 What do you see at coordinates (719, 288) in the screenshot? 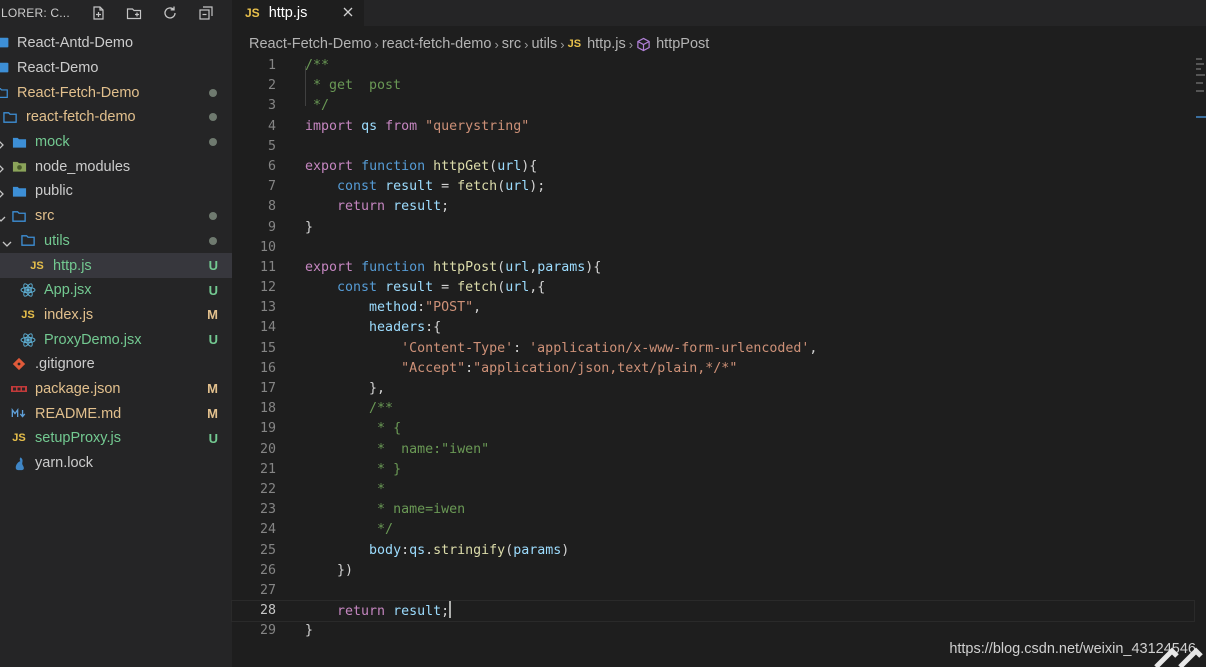
I see `code-line: 12 const result = fetch(url,{` at bounding box center [719, 288].